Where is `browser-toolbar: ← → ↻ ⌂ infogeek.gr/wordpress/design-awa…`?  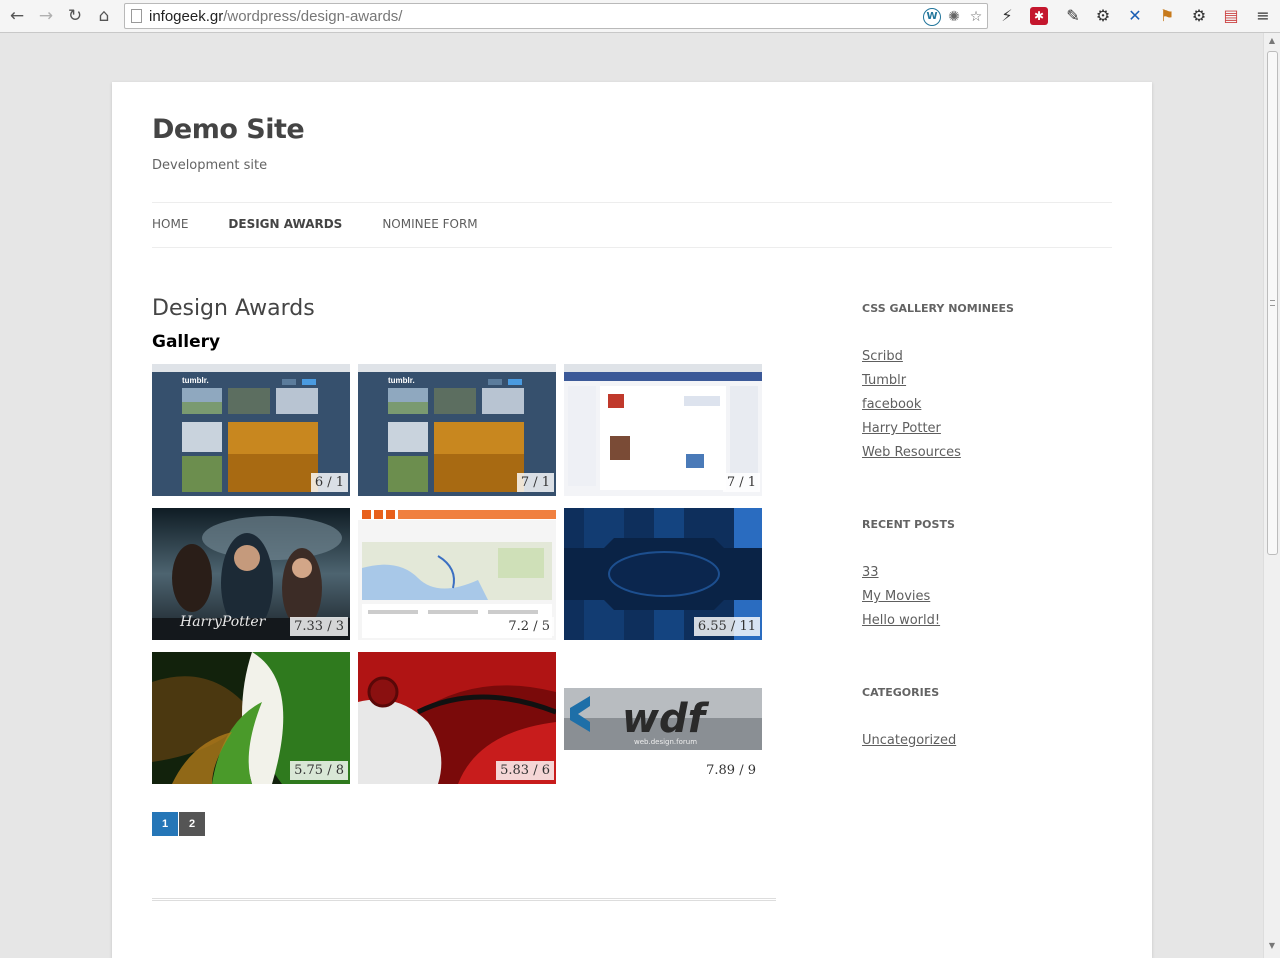 browser-toolbar: ← → ↻ ⌂ infogeek.gr/wordpress/design-awa… is located at coordinates (640, 16).